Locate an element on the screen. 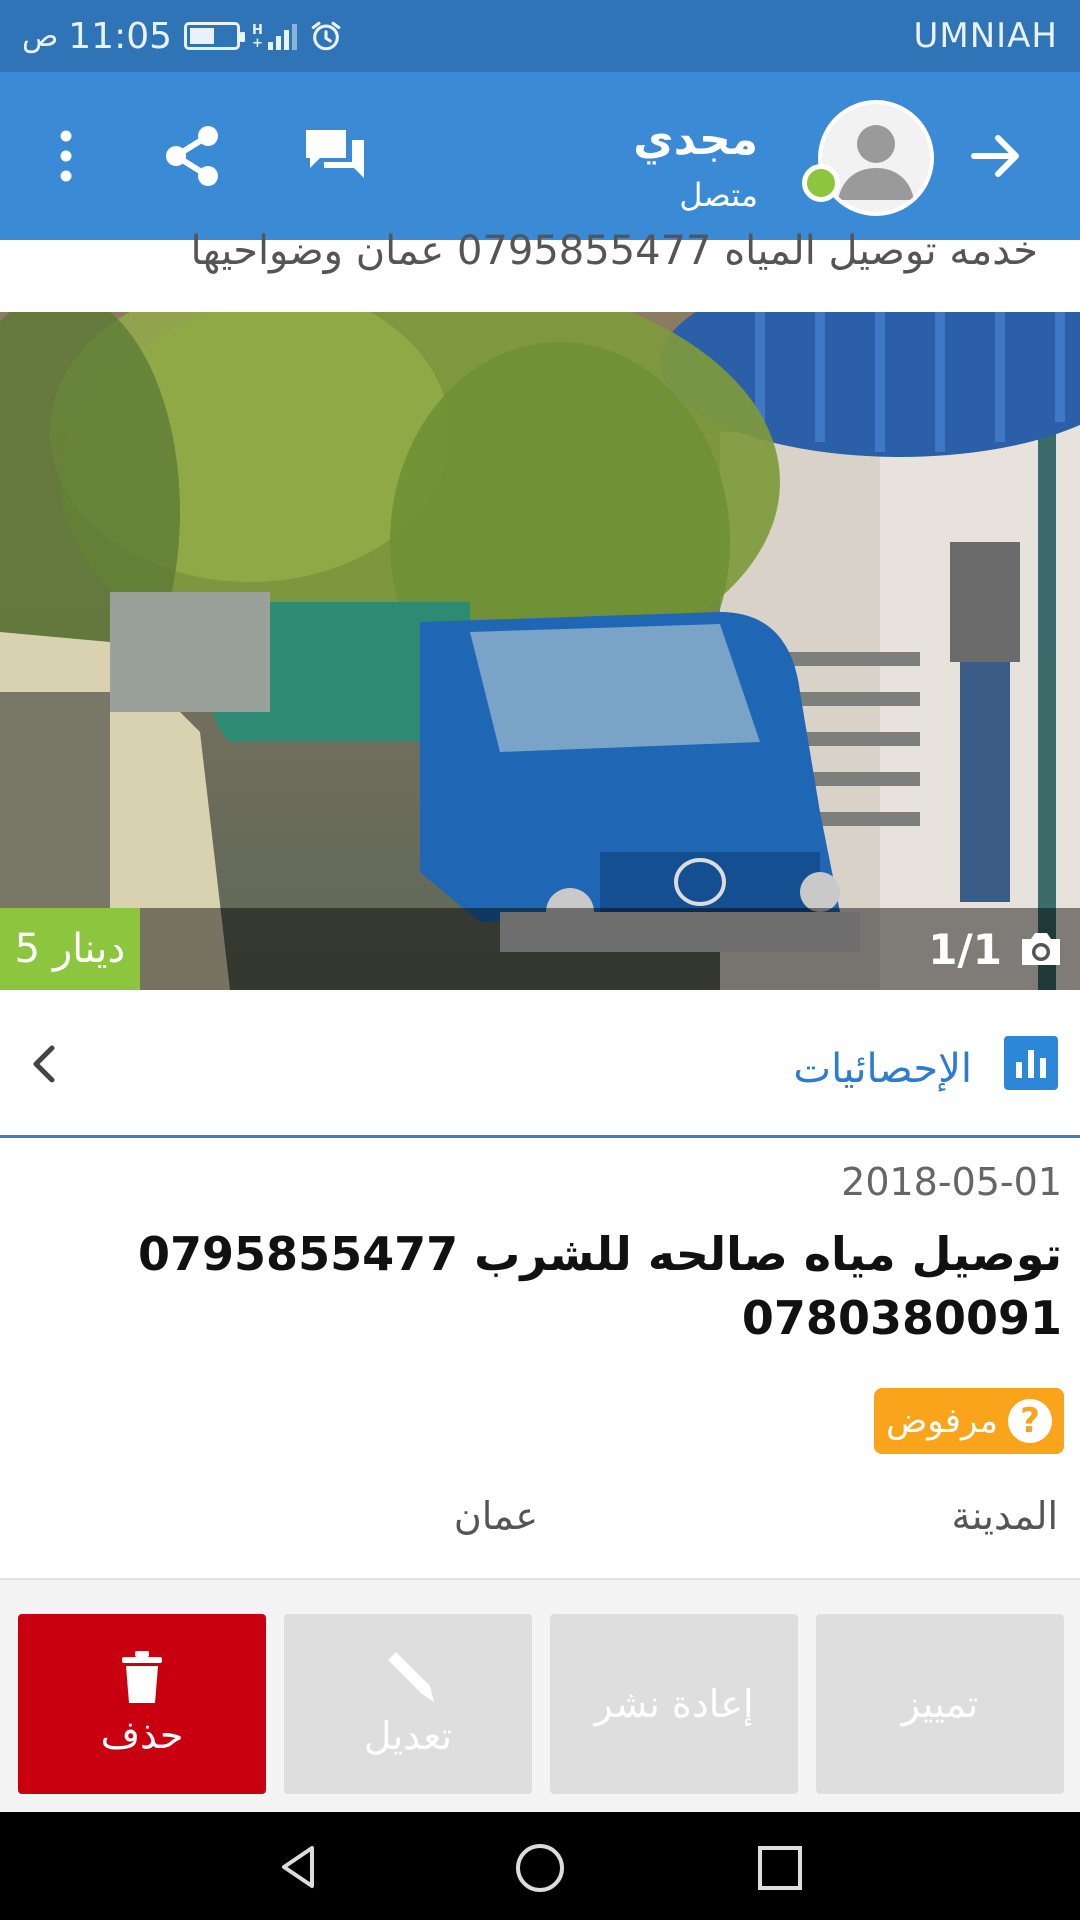 This screenshot has height=1920, width=1080. photo-overlay-bar is located at coordinates (540, 949).